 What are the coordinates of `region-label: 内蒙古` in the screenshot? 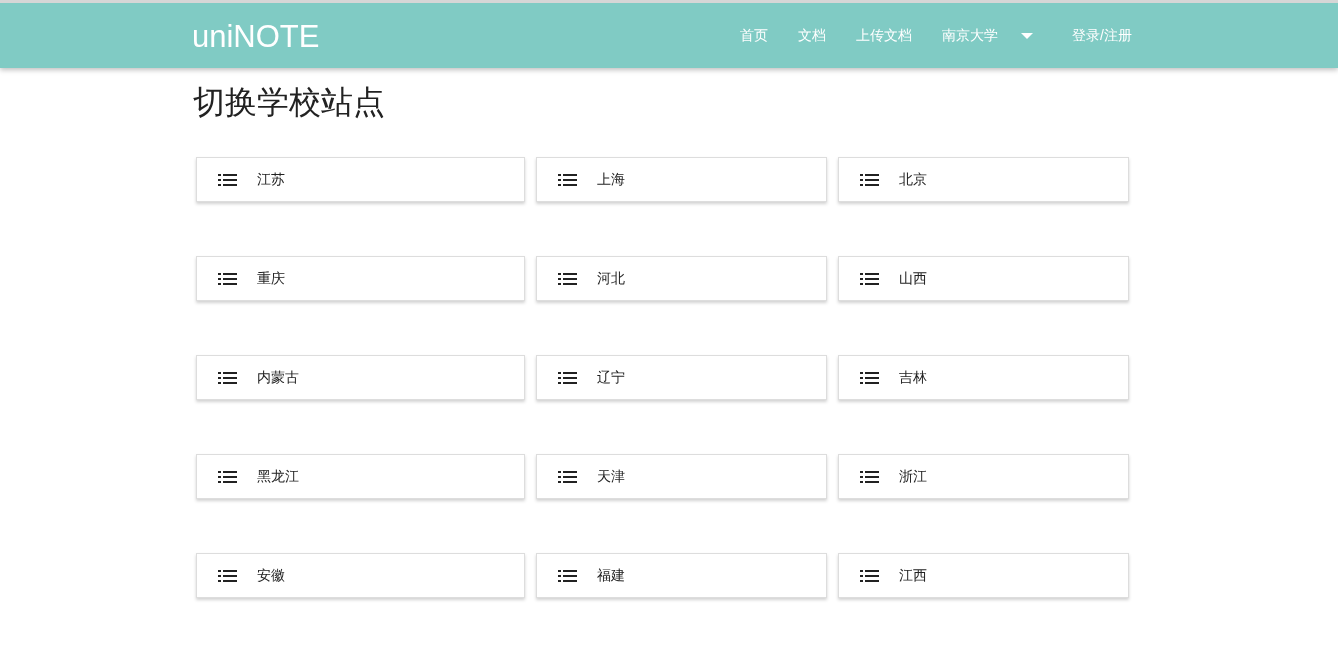 It's located at (278, 377).